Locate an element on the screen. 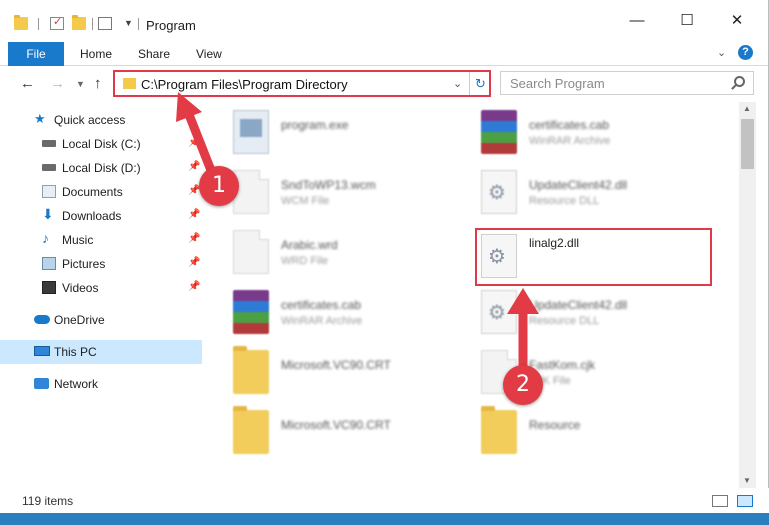 The image size is (769, 525). nav-item-local-disk-c: Local Disk (C:) 📌 is located at coordinates (101, 144).